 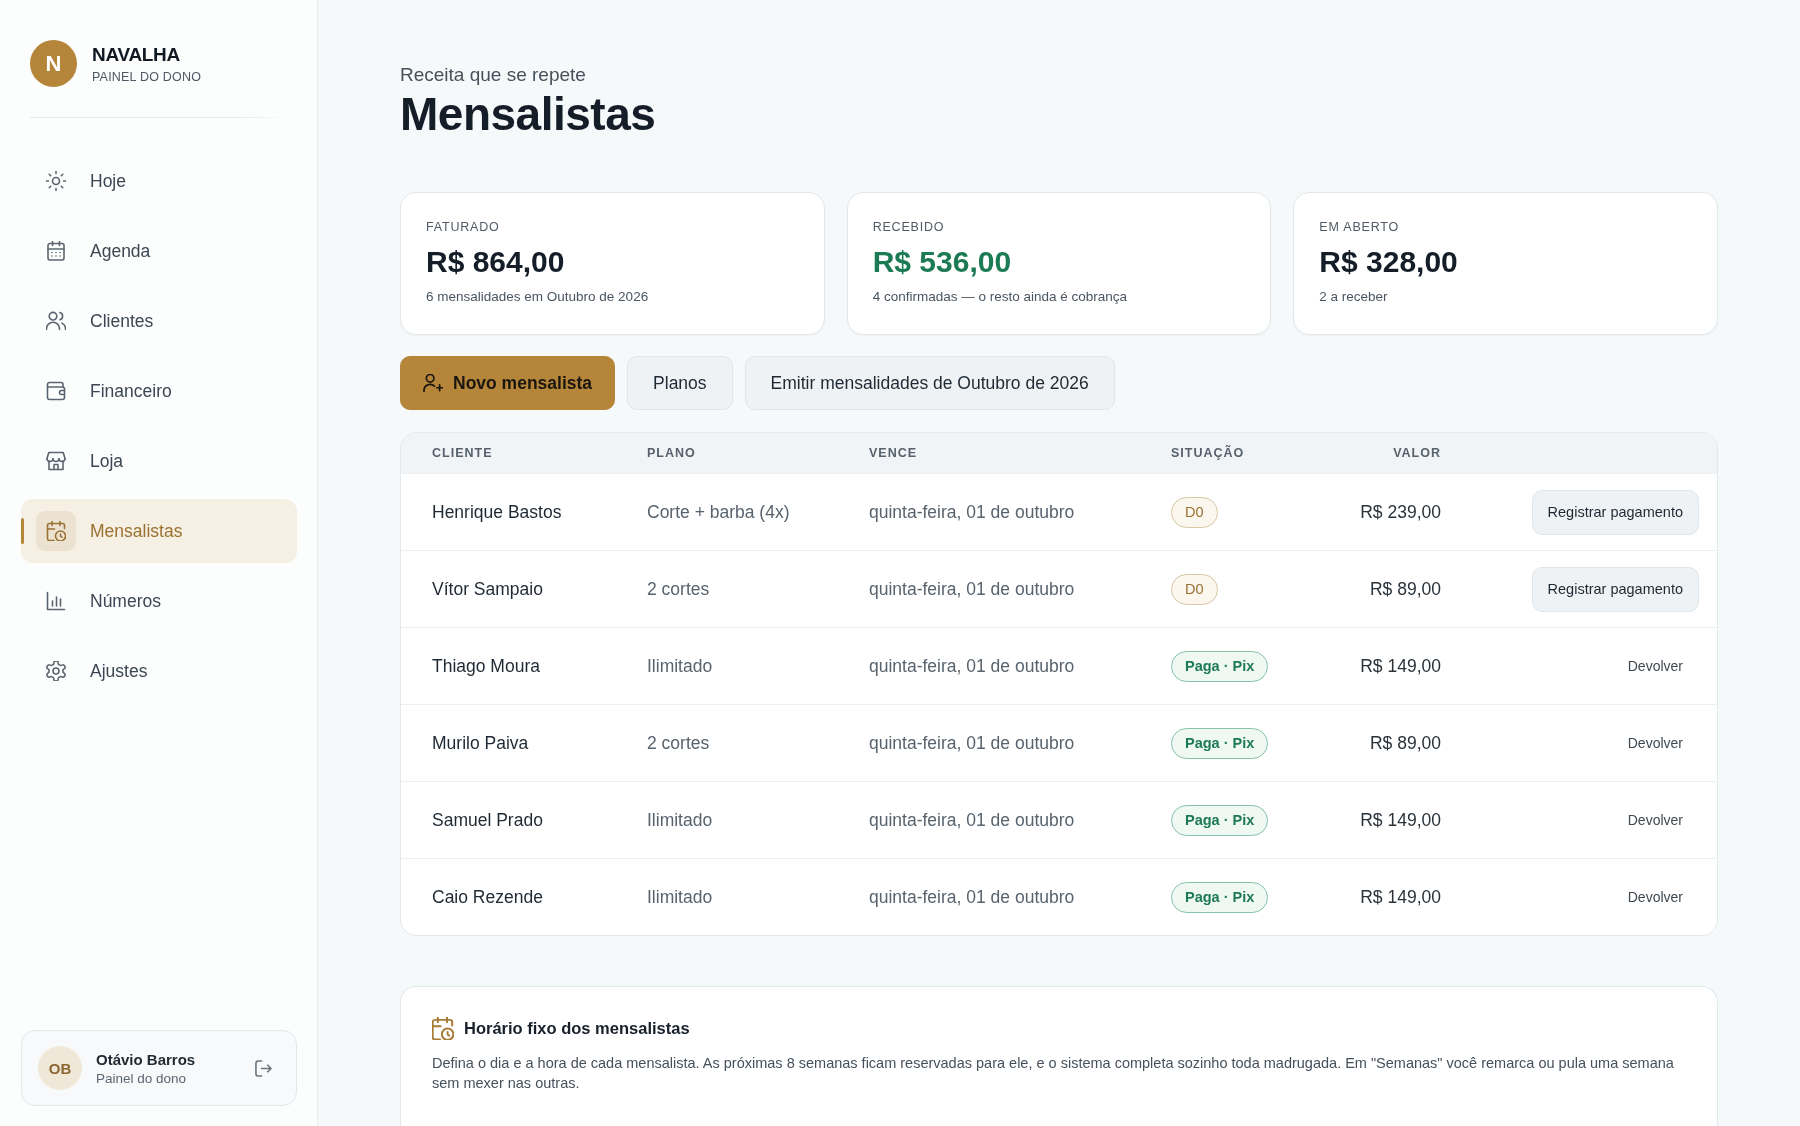 What do you see at coordinates (159, 251) in the screenshot?
I see `nav-item: Agenda` at bounding box center [159, 251].